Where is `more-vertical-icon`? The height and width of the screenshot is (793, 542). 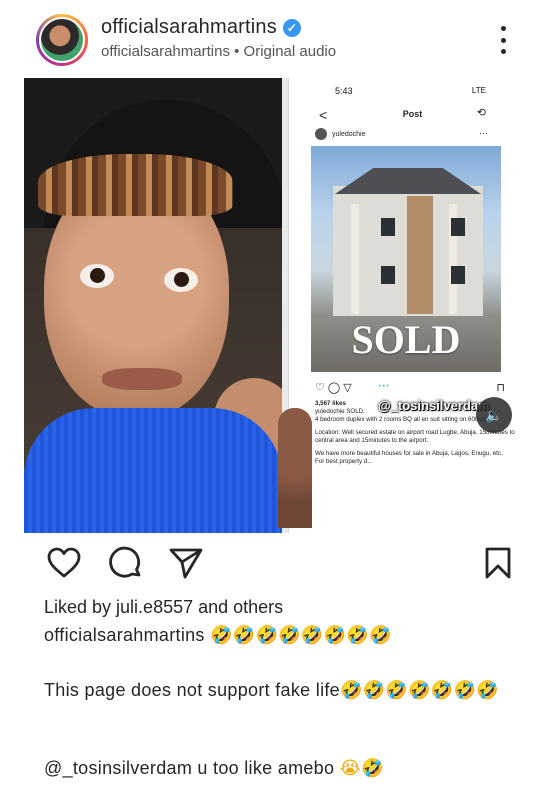
more-vertical-icon is located at coordinates (503, 40).